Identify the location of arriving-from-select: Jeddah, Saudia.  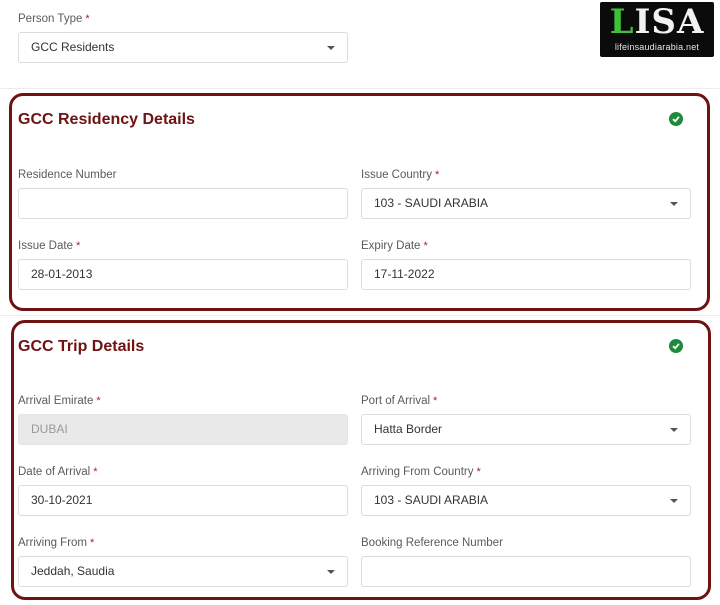
(183, 571).